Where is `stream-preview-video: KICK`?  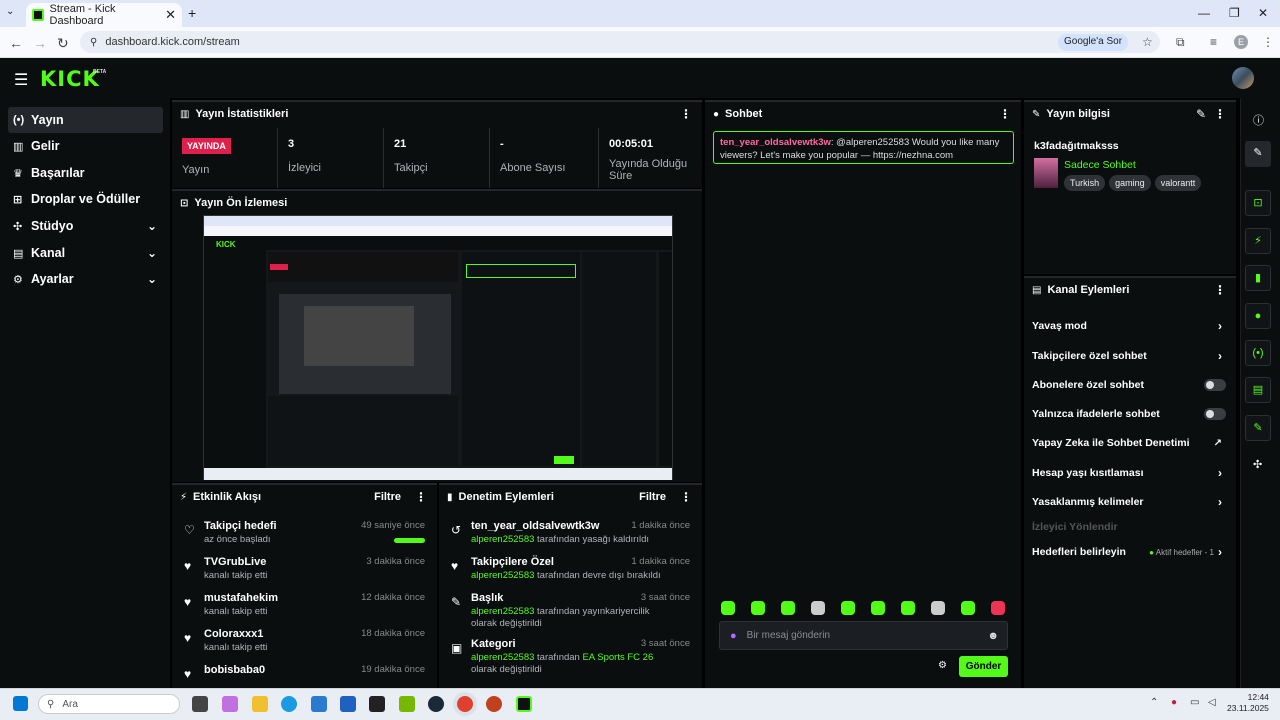
stream-preview-video: KICK is located at coordinates (438, 347).